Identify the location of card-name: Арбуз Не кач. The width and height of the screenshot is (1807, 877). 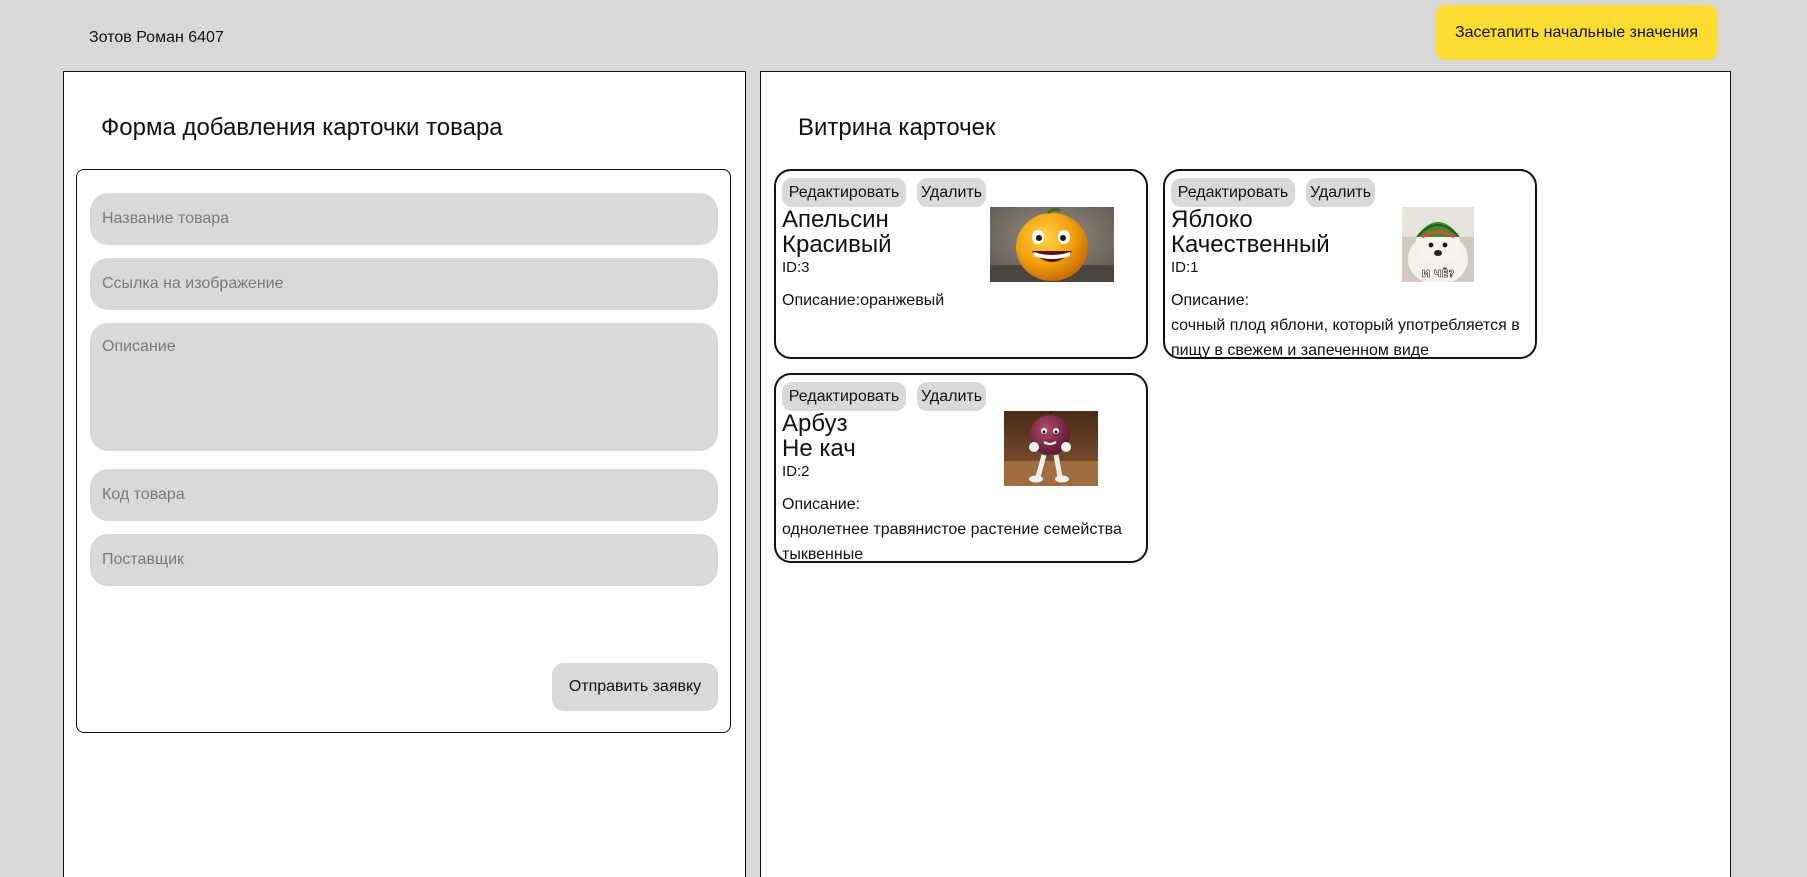
(819, 436).